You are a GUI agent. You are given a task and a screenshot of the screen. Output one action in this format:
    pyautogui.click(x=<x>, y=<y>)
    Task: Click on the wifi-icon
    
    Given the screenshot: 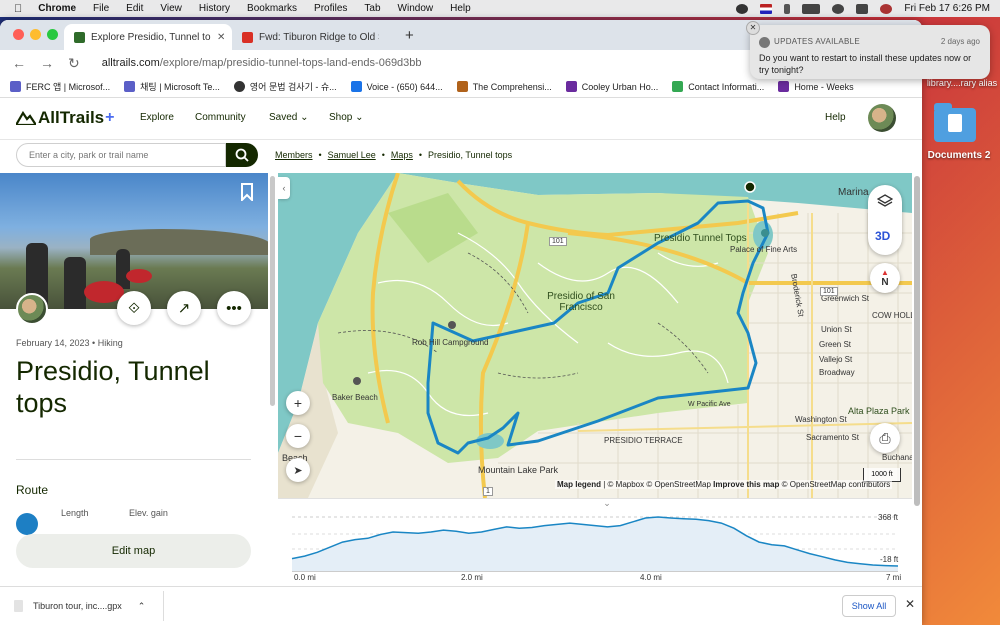 What is the action you would take?
    pyautogui.click(x=838, y=8)
    